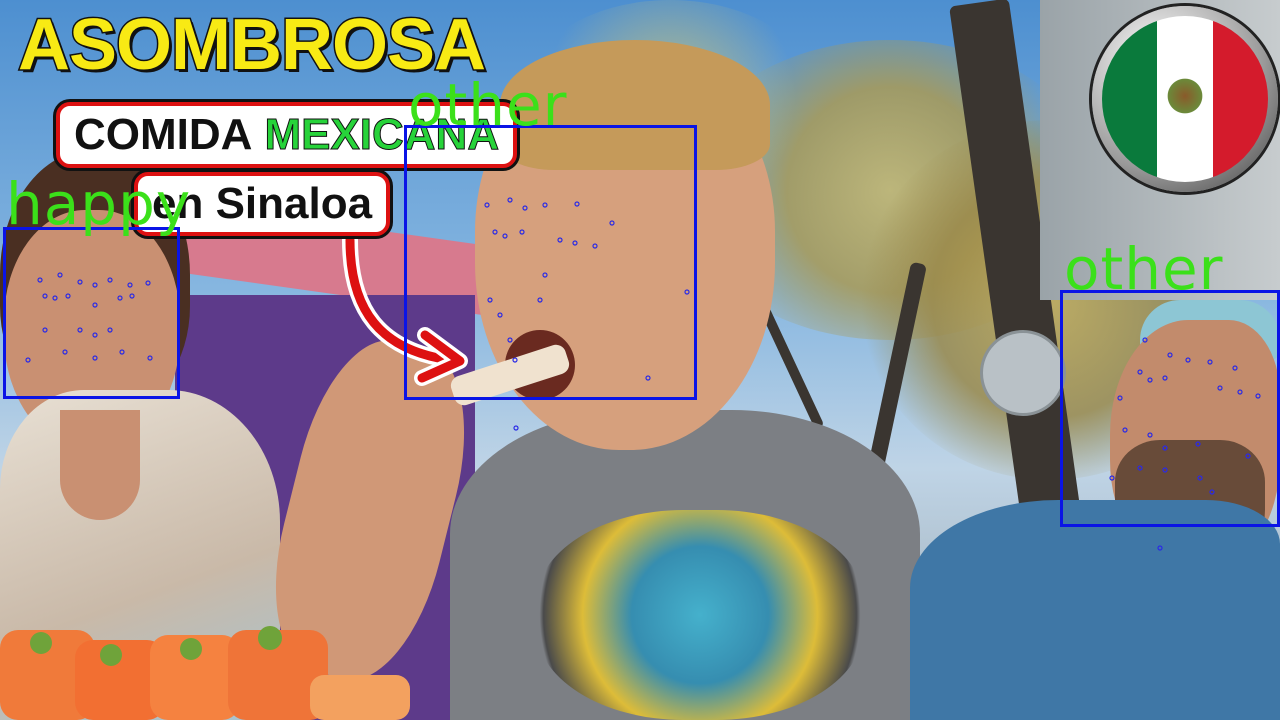  What do you see at coordinates (550, 262) in the screenshot?
I see `face-box-center` at bounding box center [550, 262].